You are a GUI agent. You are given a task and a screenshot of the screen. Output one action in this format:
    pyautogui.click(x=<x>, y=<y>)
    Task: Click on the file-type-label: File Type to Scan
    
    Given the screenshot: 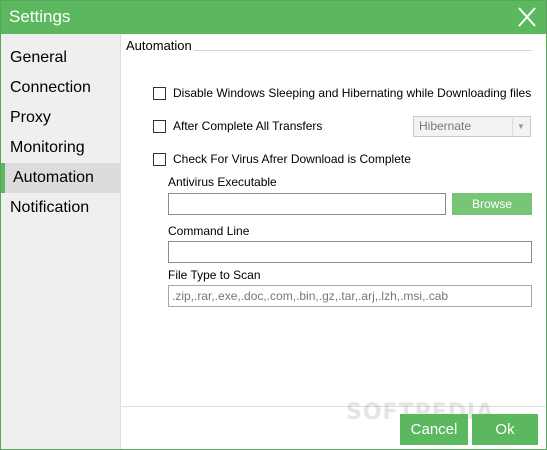 What is the action you would take?
    pyautogui.click(x=214, y=275)
    